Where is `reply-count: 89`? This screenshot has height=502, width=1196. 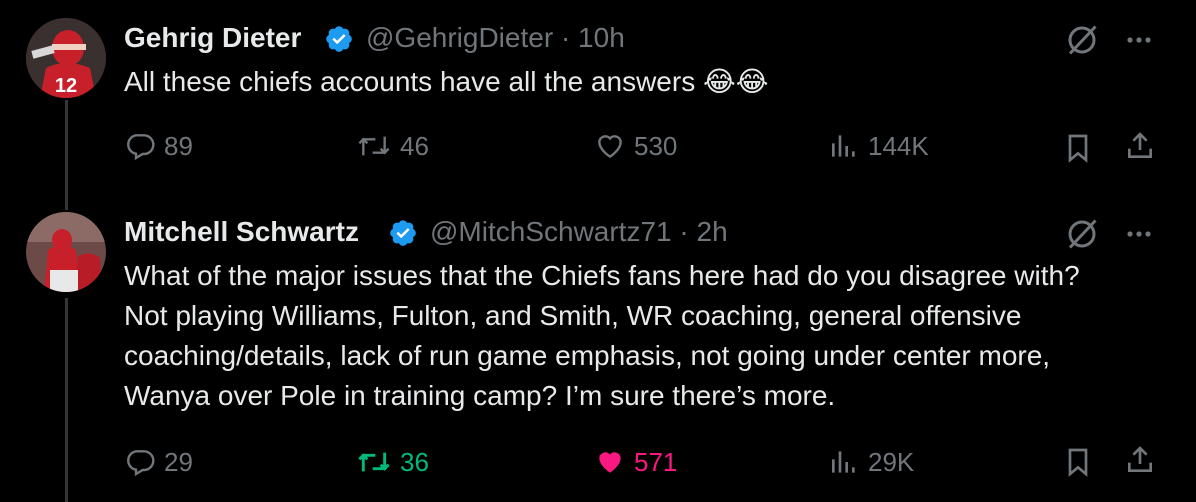
reply-count: 89 is located at coordinates (178, 145).